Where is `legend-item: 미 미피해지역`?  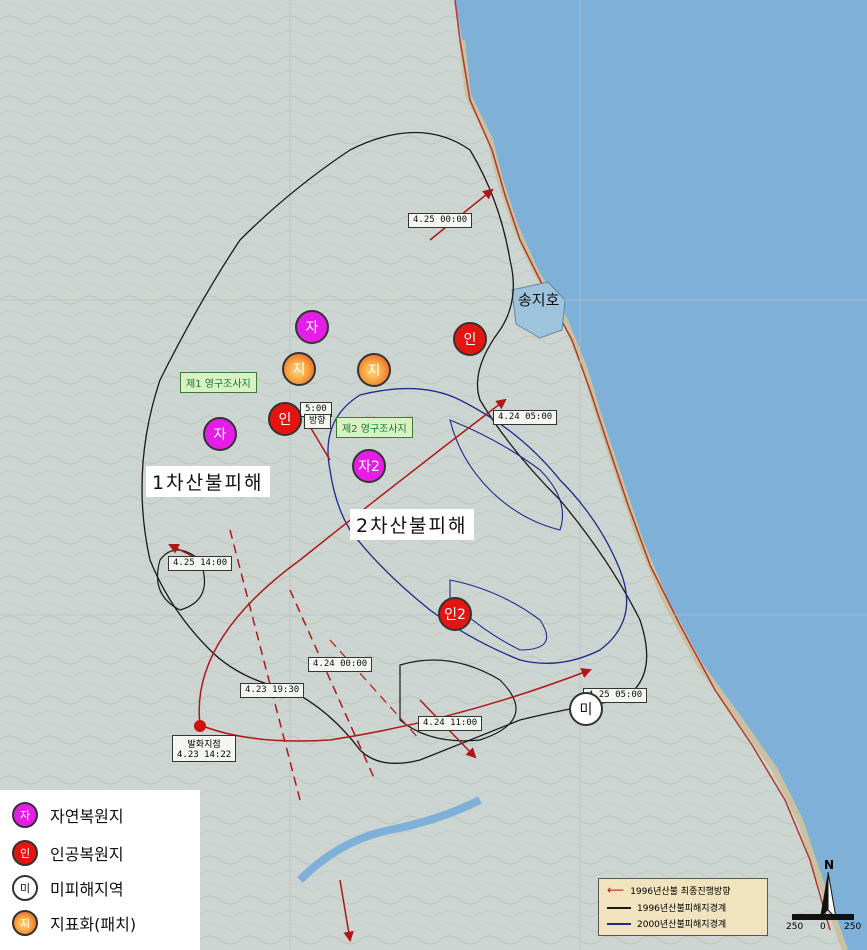 legend-item: 미 미피해지역 is located at coordinates (68, 888).